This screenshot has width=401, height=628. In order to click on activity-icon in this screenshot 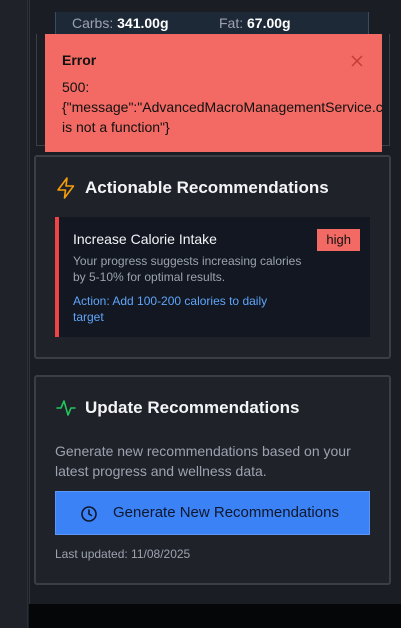, I will do `click(66, 408)`.